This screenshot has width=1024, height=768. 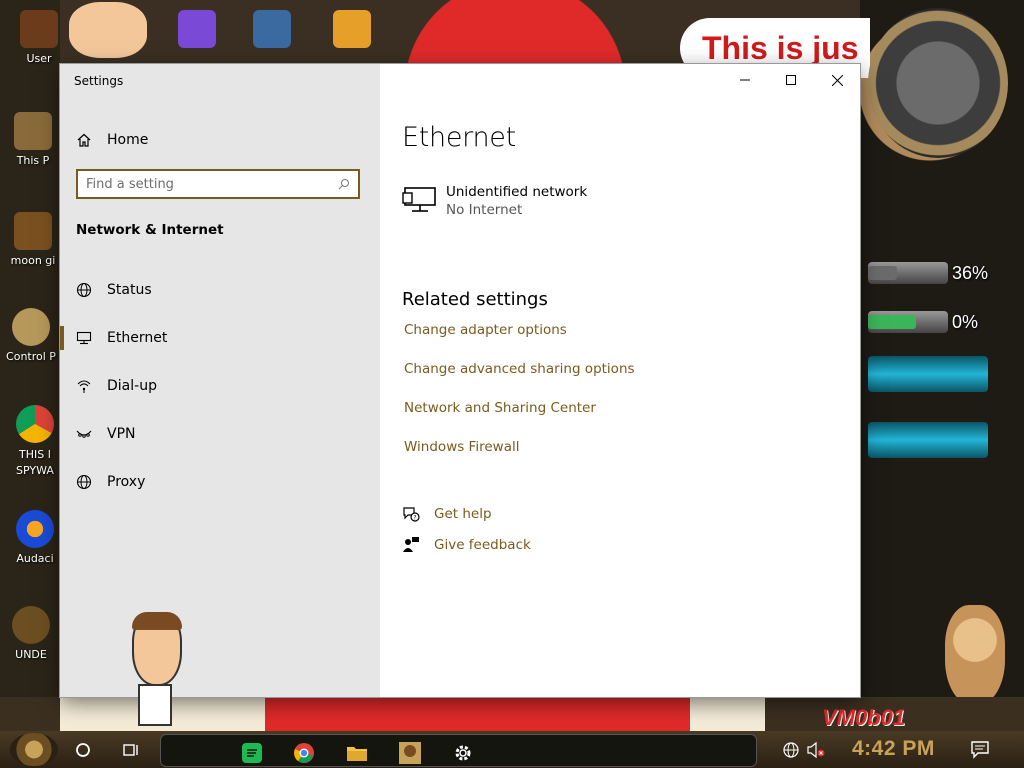 I want to click on search-input, so click(x=208, y=184).